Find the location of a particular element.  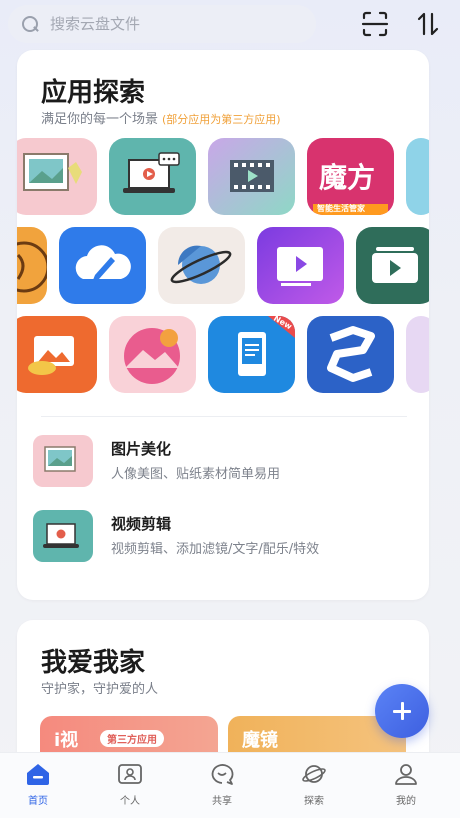

divider is located at coordinates (224, 416).